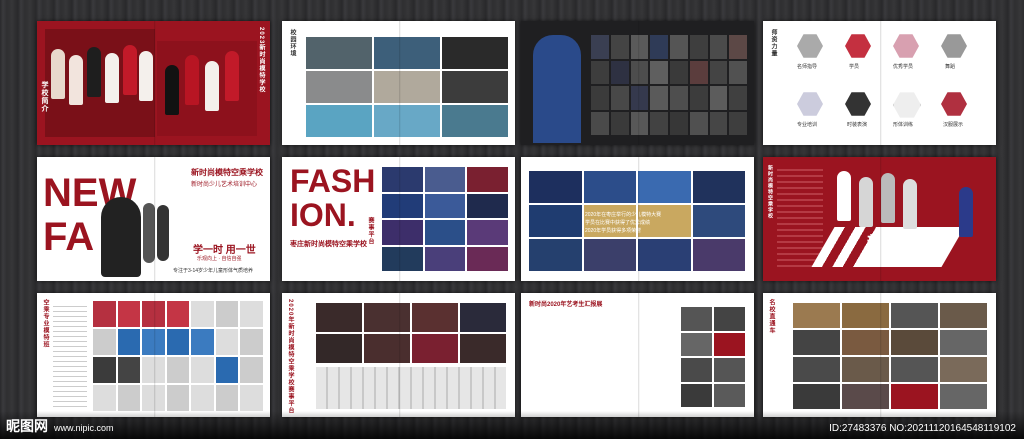 The width and height of the screenshot is (1024, 439). Describe the element at coordinates (27, 426) in the screenshot. I see `logo-text: 昵图网` at that location.